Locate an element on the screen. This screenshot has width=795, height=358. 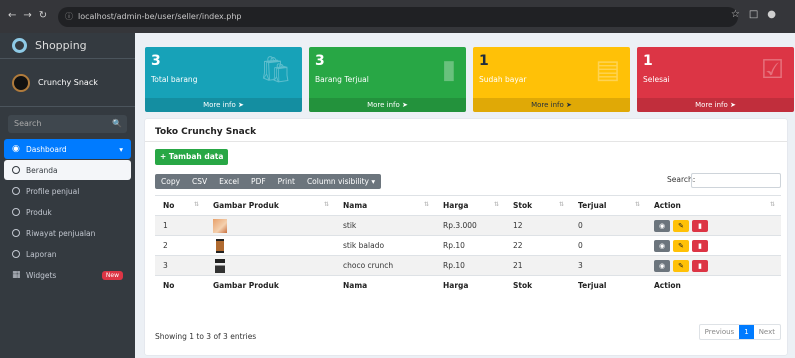
col-header-stok: Stok ⇅ is located at coordinates (537, 205).